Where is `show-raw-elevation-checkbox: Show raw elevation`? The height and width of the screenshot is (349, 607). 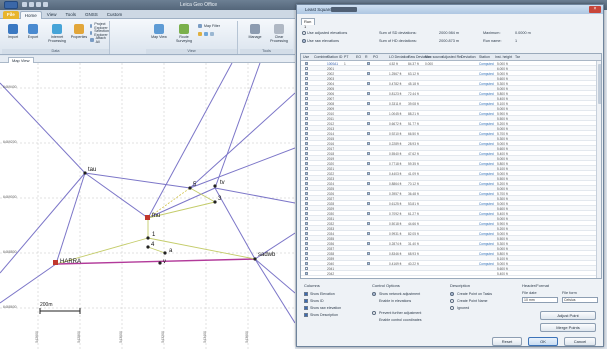
show-raw-elevation-checkbox: Show raw elevation is located at coordinates (322, 307).